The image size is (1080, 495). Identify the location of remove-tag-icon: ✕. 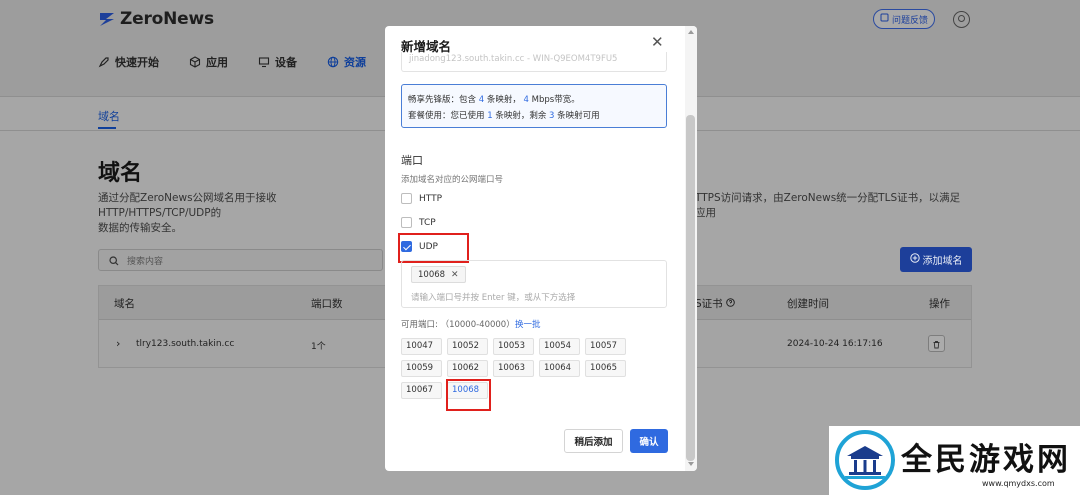
(455, 275).